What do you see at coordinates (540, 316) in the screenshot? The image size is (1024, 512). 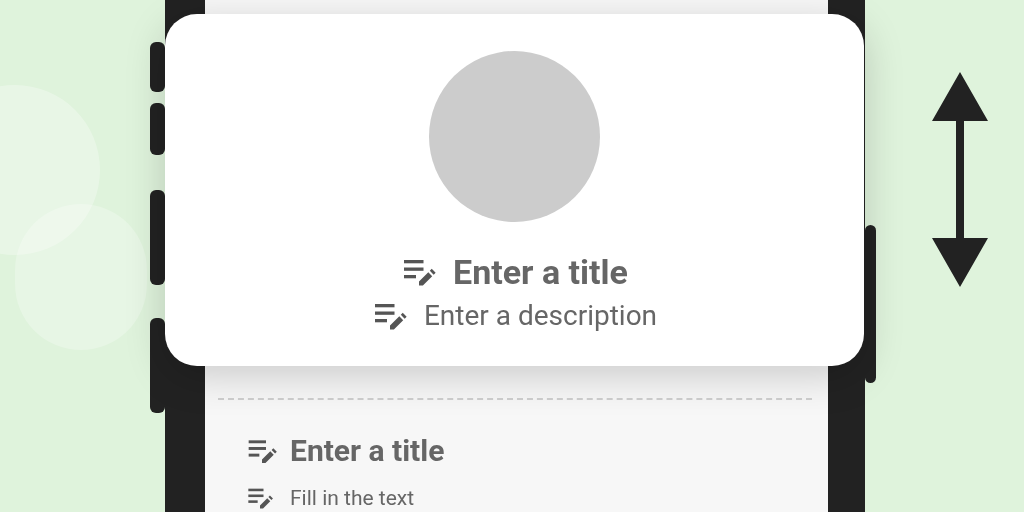 I see `card-description: Enter a description` at bounding box center [540, 316].